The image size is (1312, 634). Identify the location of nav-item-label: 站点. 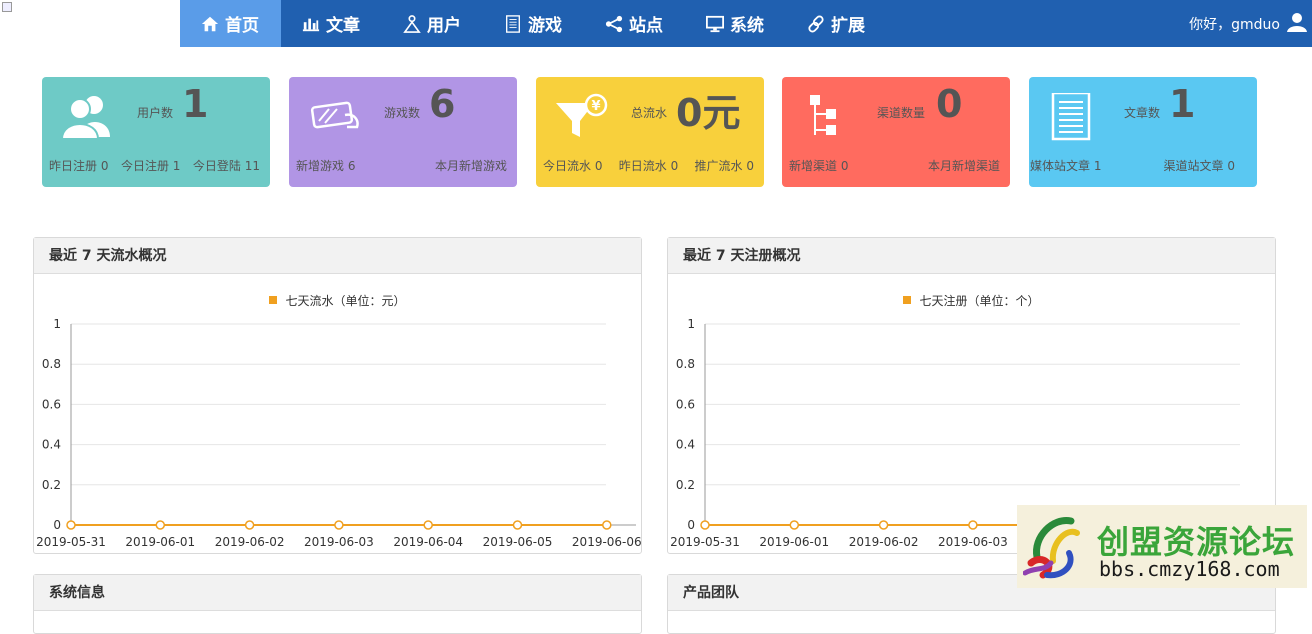
(646, 26).